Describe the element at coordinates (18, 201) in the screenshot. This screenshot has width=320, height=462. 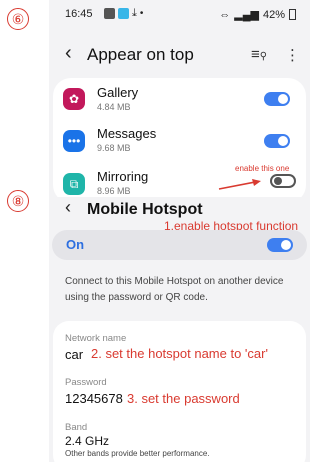
I see `step-8-badge: ⑧` at that location.